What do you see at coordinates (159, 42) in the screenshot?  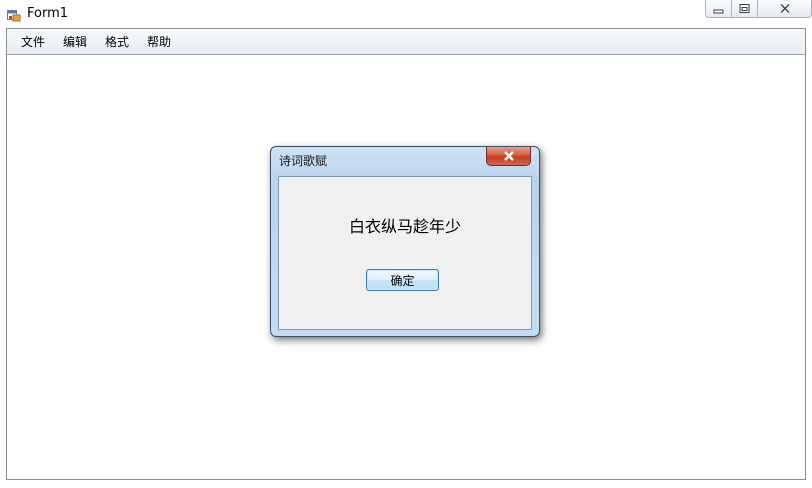 I see `menu-item-help: 帮助` at bounding box center [159, 42].